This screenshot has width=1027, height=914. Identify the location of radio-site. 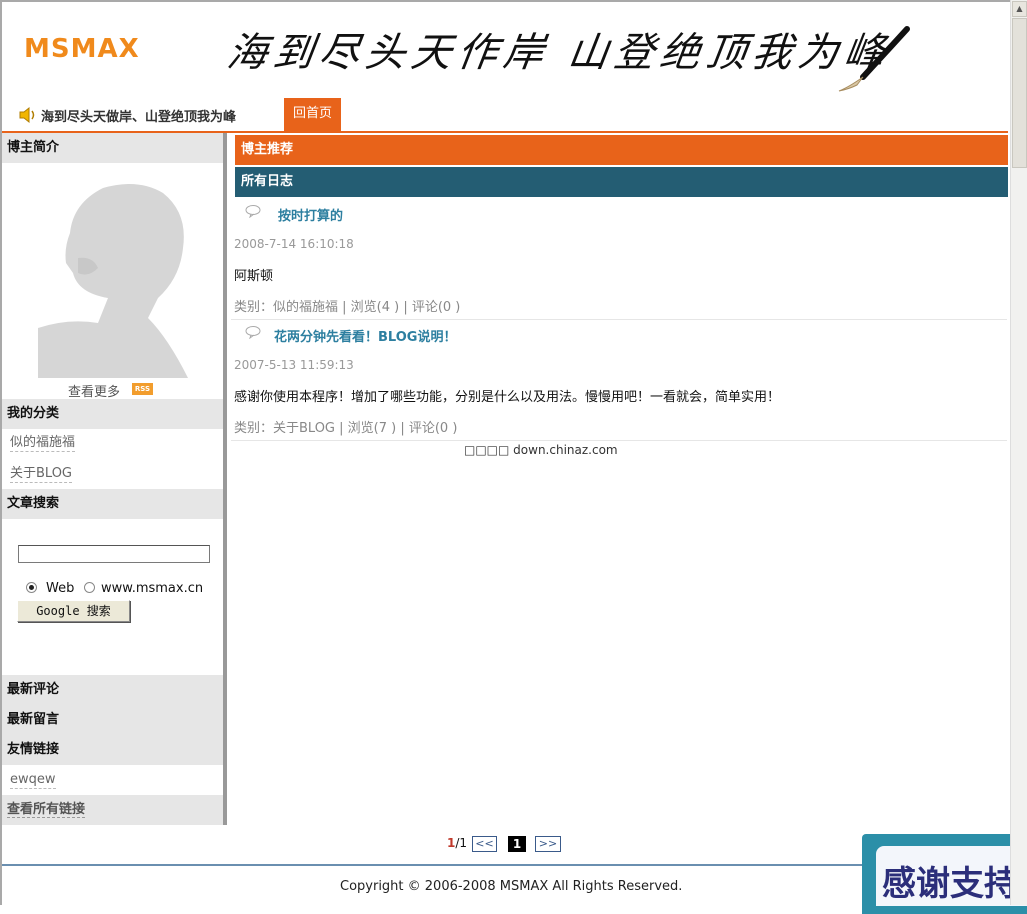
(89, 587).